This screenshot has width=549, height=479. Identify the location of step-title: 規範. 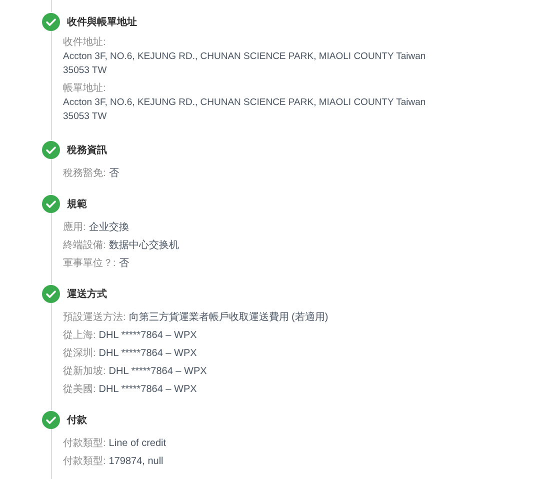
(77, 205).